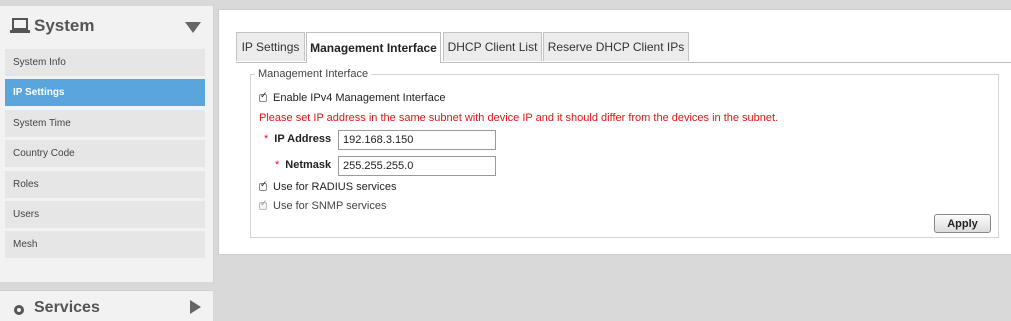 This screenshot has height=321, width=1011. Describe the element at coordinates (105, 245) in the screenshot. I see `sidebar-item-mesh: Mesh` at that location.